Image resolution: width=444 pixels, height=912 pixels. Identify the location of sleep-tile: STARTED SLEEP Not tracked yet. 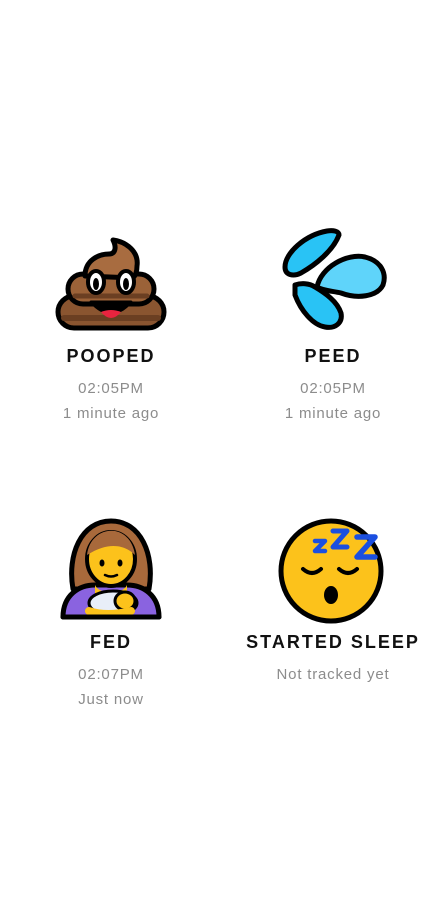
(333, 597).